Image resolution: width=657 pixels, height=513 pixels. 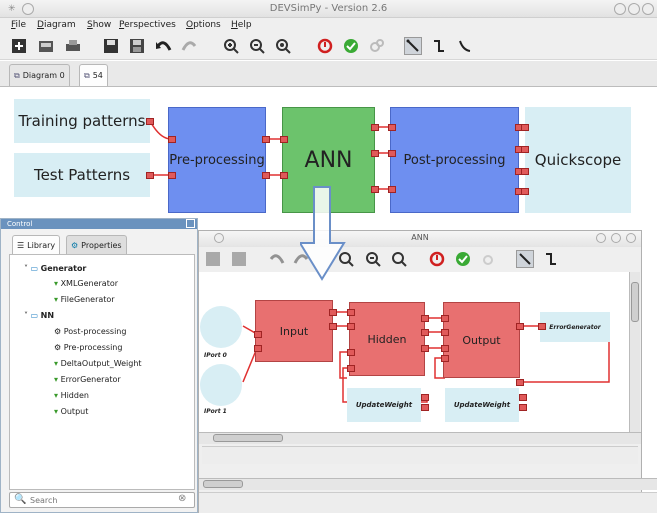 What do you see at coordinates (36, 244) in the screenshot?
I see `tab-library: ☰ Library` at bounding box center [36, 244].